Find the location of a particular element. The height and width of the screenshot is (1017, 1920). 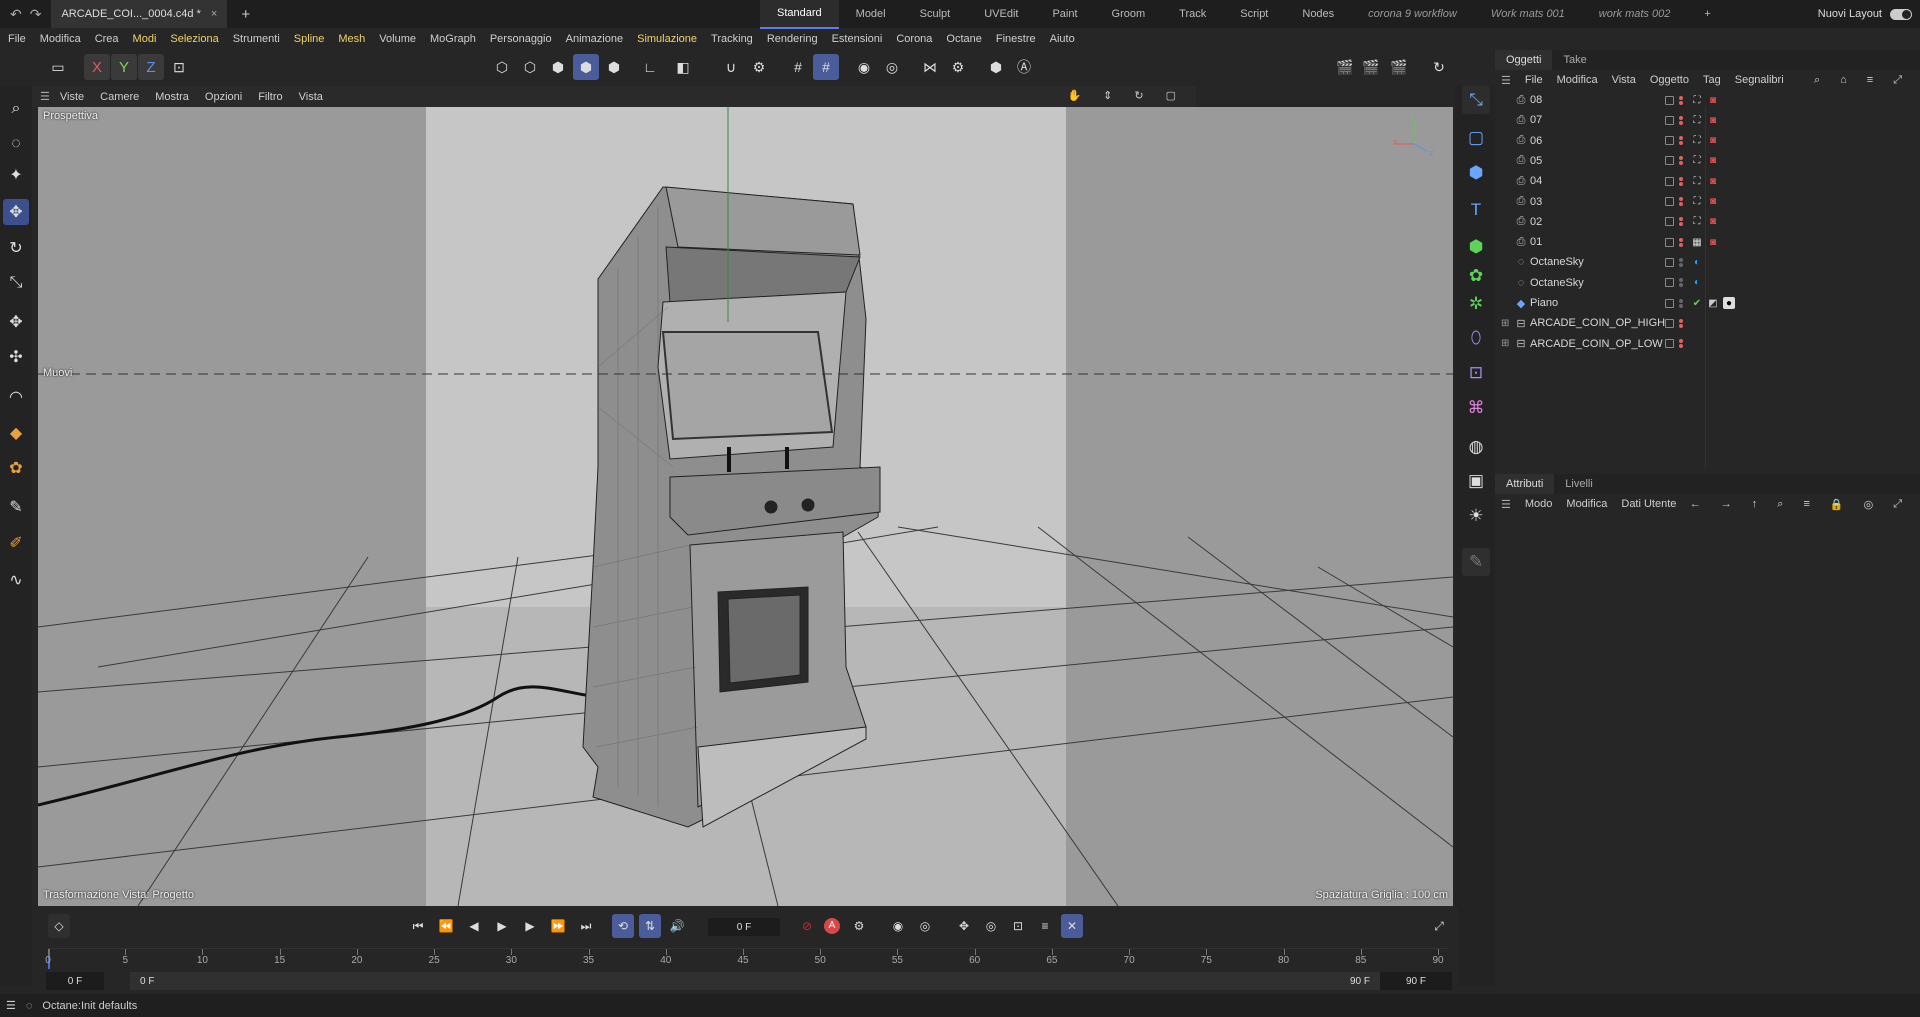

viewport-menu-item: Viste is located at coordinates (72, 97).